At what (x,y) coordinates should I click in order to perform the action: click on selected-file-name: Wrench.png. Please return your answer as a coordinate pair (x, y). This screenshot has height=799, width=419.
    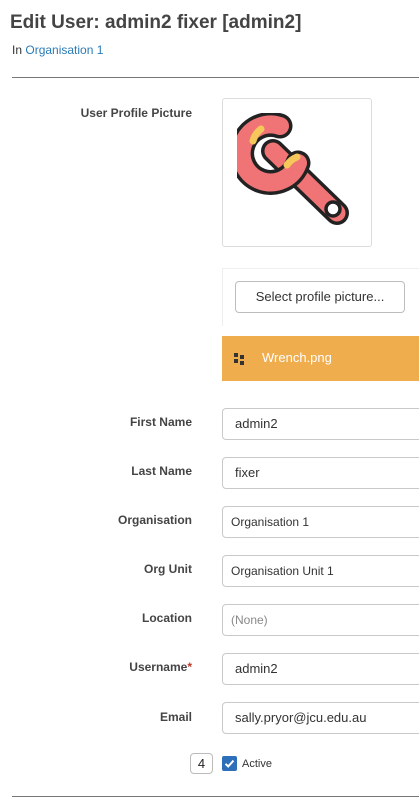
    Looking at the image, I should click on (297, 357).